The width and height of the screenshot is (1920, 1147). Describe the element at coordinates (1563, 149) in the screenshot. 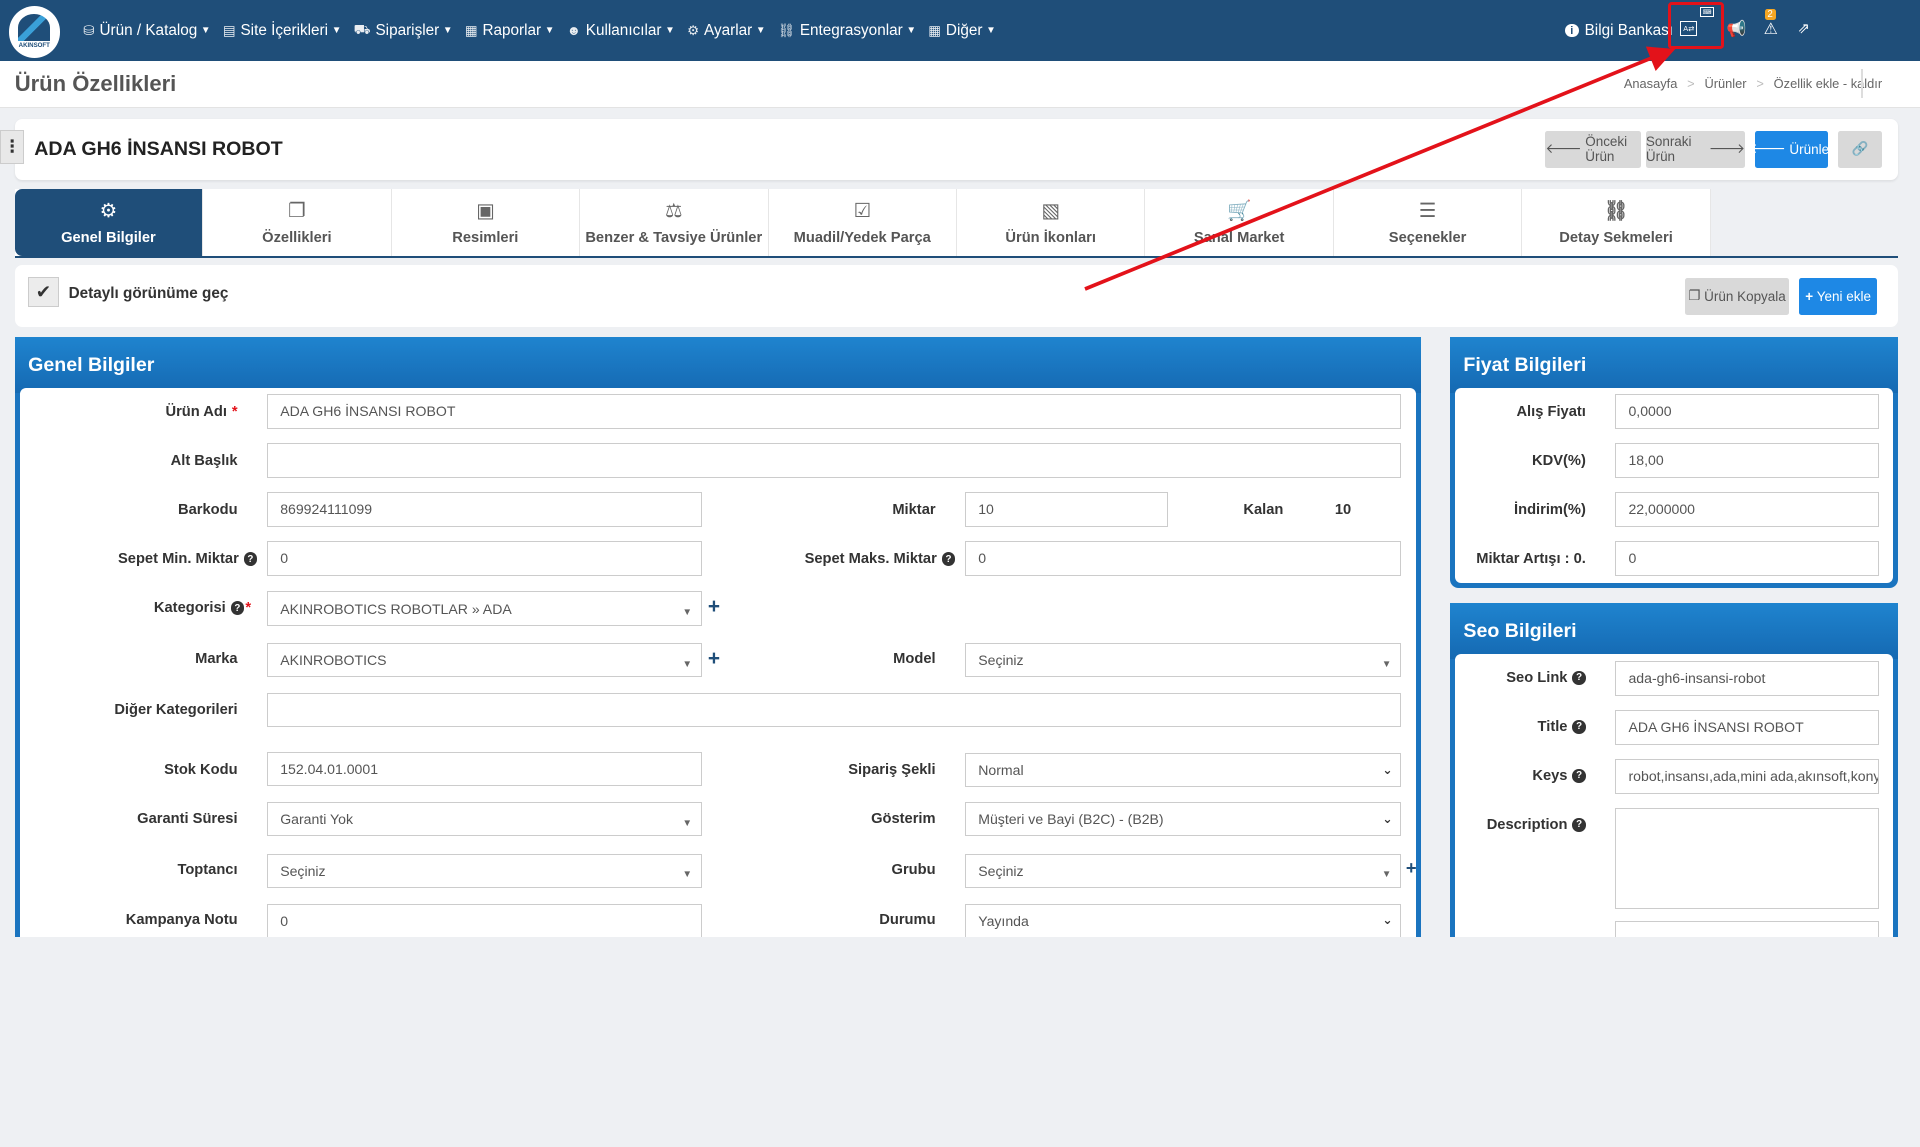

I see `arrow-left-icon: 🡐` at that location.